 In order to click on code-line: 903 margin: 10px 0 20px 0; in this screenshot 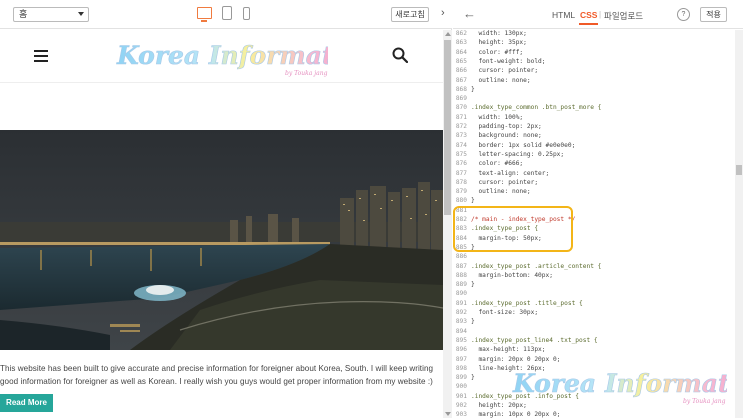, I will do `click(507, 414)`.